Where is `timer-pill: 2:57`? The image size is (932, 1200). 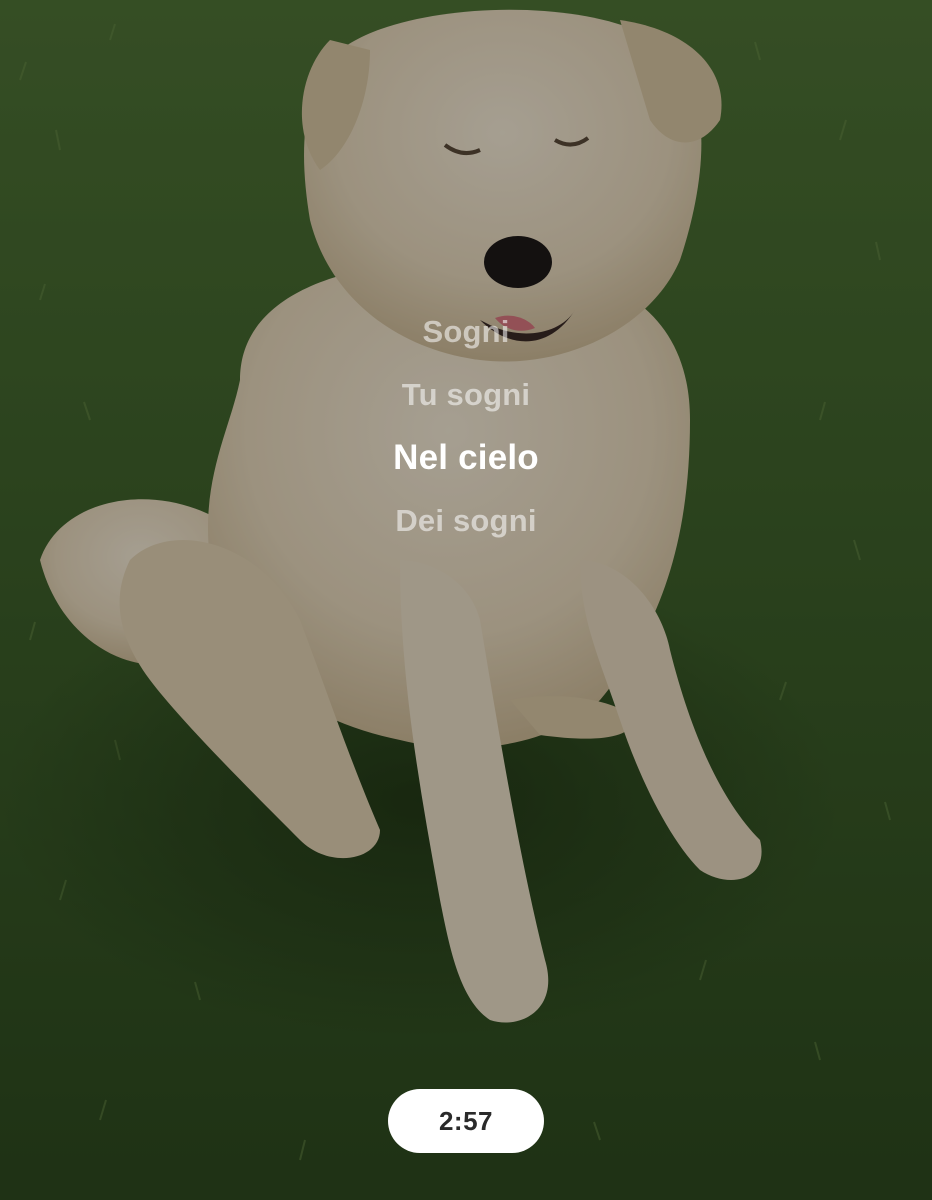
timer-pill: 2:57 is located at coordinates (466, 1121).